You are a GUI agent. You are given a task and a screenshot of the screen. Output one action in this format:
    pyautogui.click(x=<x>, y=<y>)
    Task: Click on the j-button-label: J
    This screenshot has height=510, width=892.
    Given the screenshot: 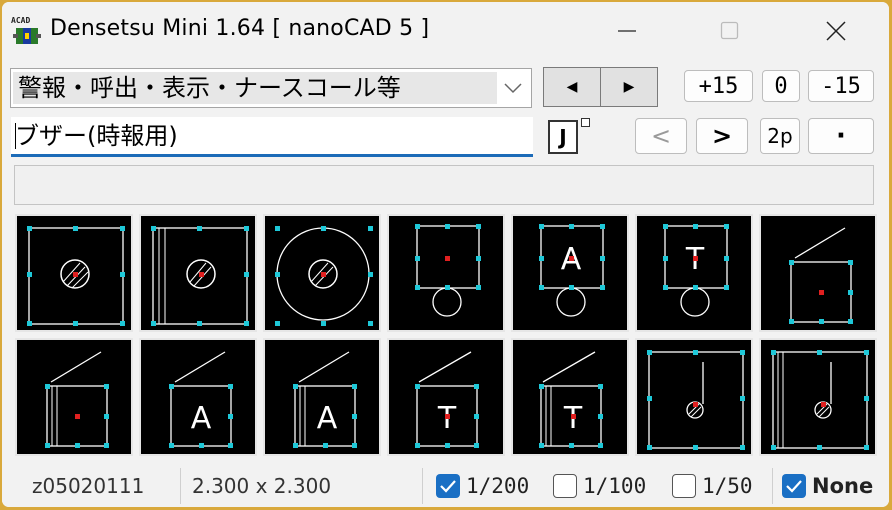 What is the action you would take?
    pyautogui.click(x=563, y=137)
    